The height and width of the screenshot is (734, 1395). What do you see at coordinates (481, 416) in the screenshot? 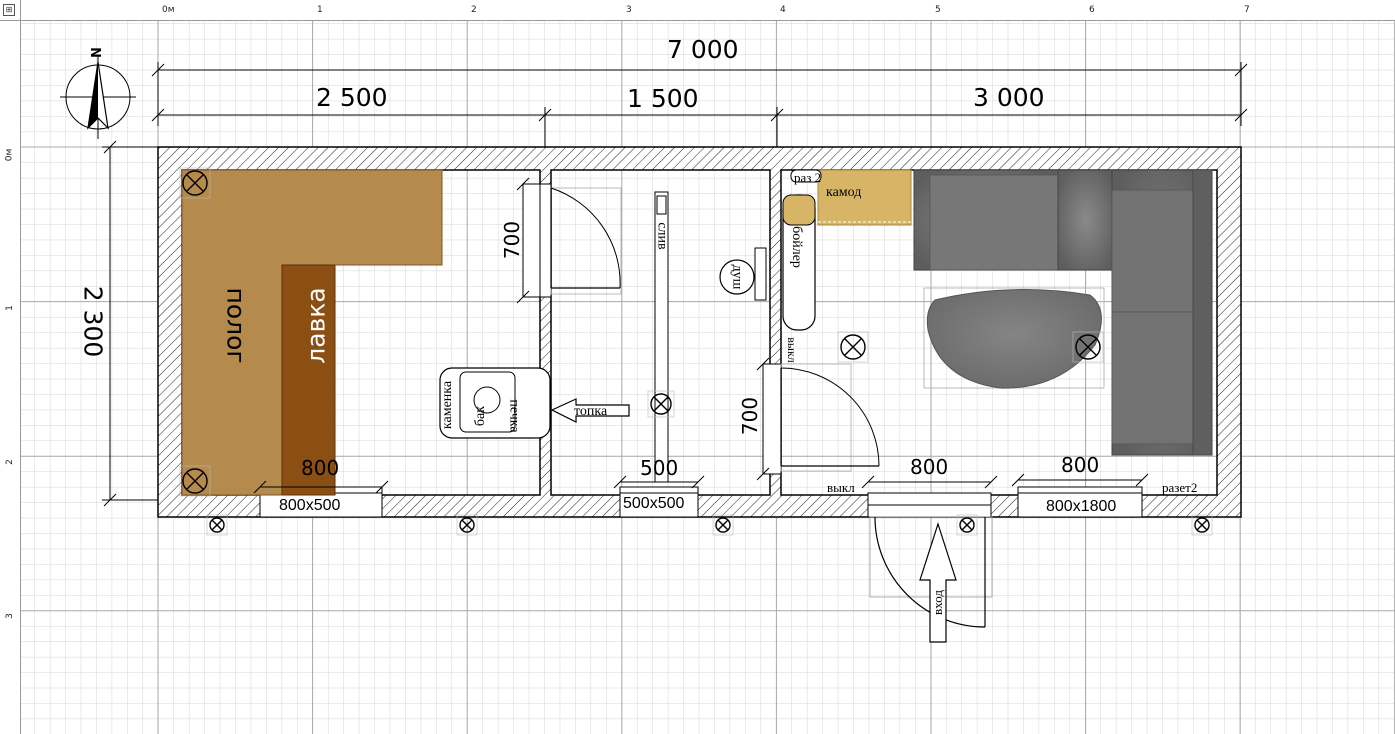
I see `label-bak: бак` at bounding box center [481, 416].